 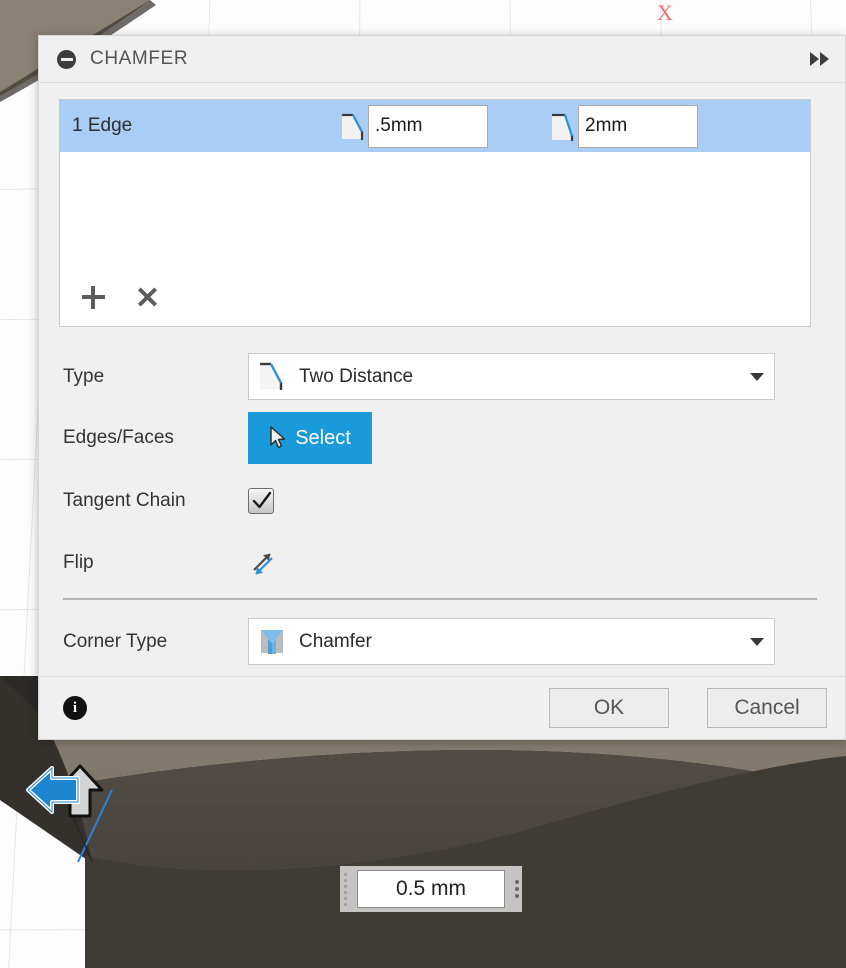 What do you see at coordinates (118, 437) in the screenshot?
I see `edges-faces-label: Edges/Faces` at bounding box center [118, 437].